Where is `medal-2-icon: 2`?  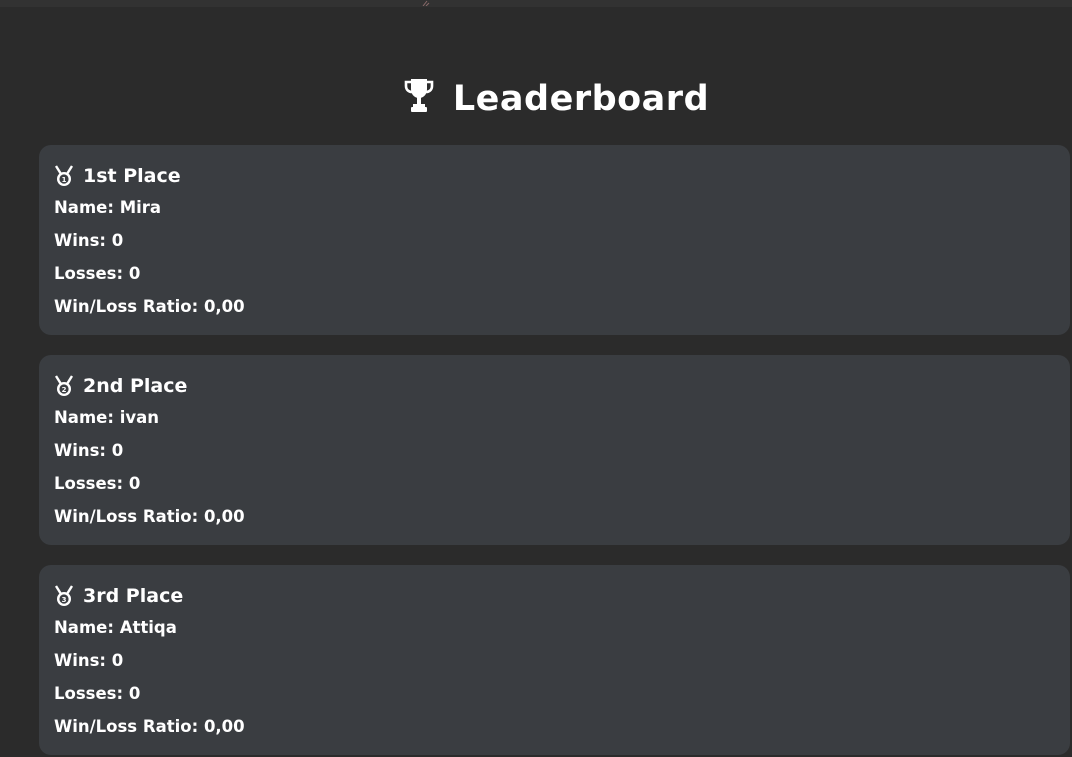 medal-2-icon: 2 is located at coordinates (64, 385).